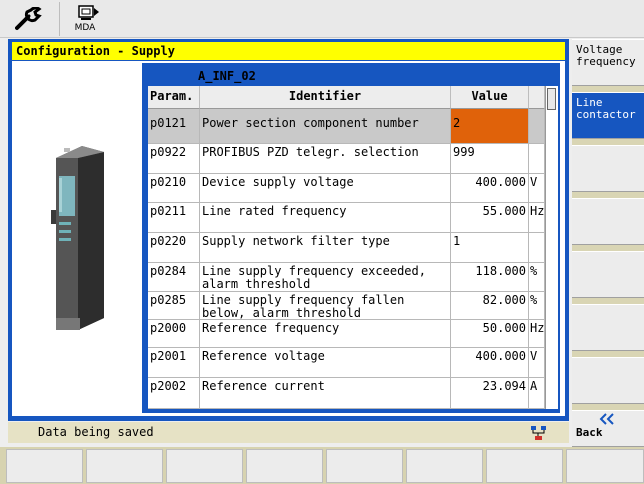  Describe the element at coordinates (174, 126) in the screenshot. I see `param-cell: p0121` at that location.